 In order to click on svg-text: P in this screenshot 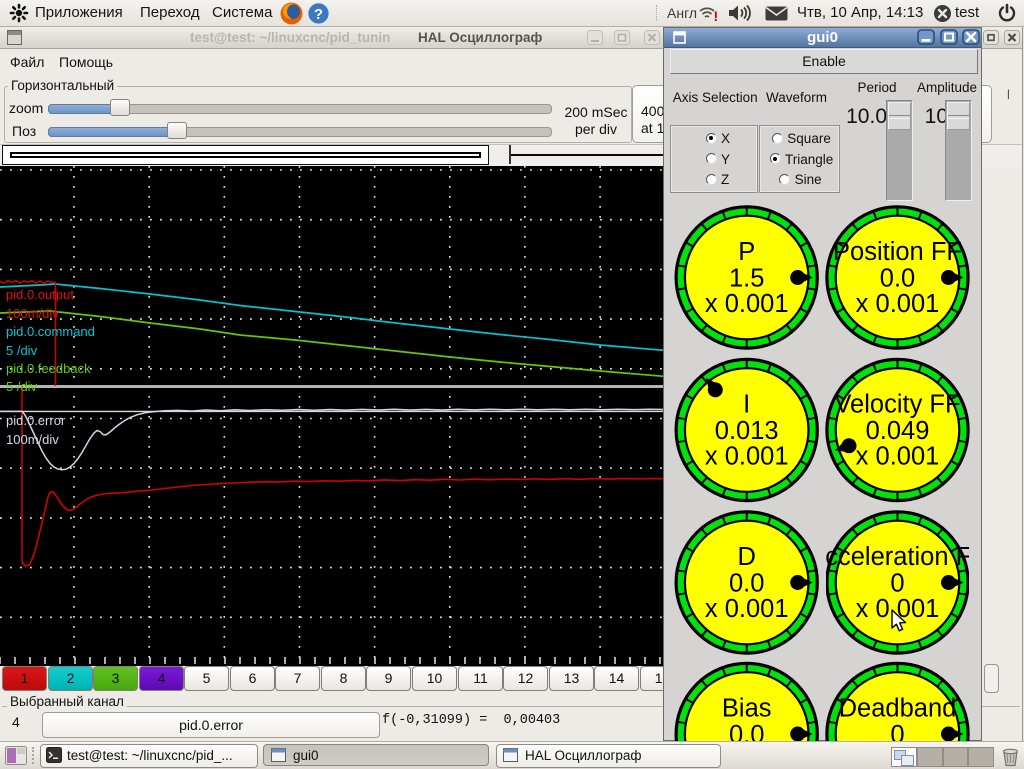, I will do `click(746, 252)`.